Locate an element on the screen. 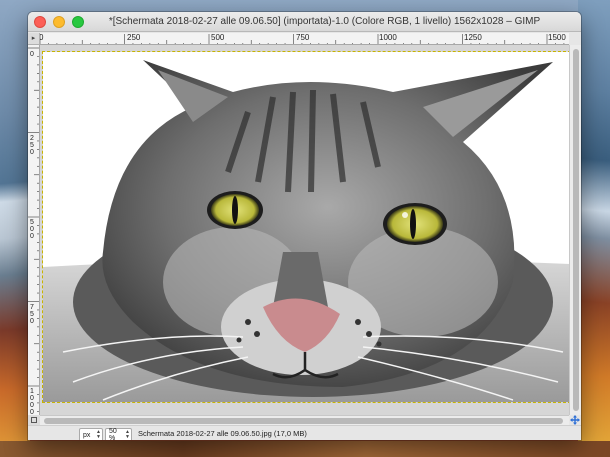  hruler-label: 0 is located at coordinates (41, 37).